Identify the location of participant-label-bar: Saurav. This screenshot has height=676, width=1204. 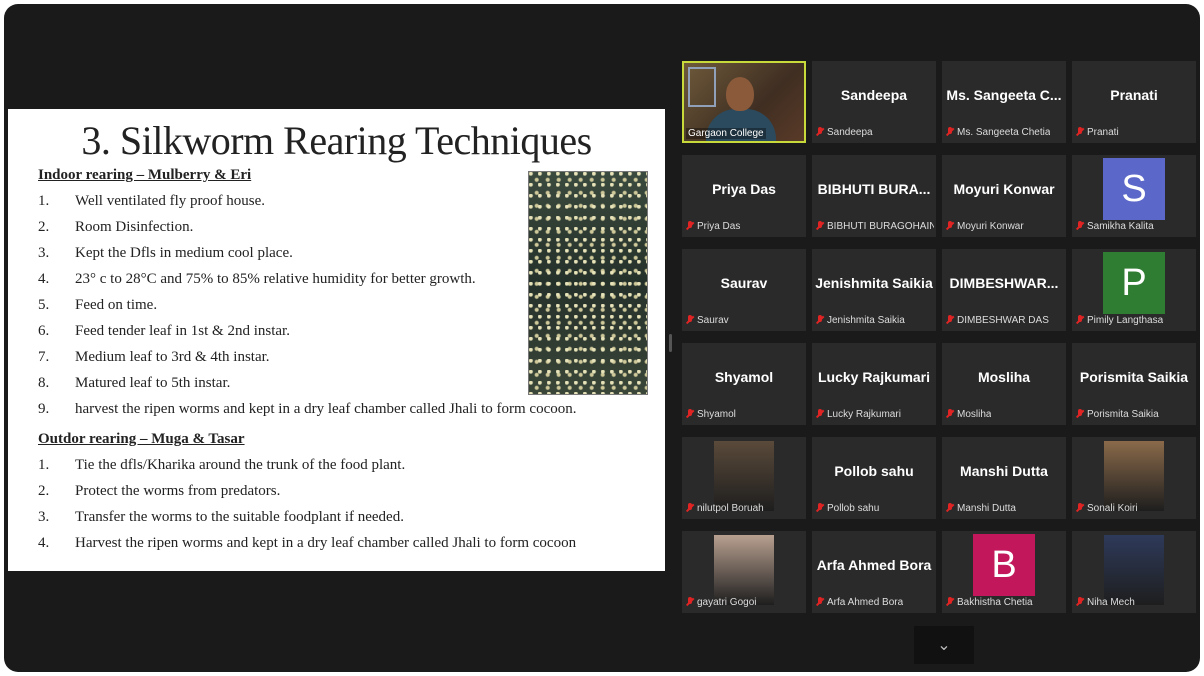
(707, 320).